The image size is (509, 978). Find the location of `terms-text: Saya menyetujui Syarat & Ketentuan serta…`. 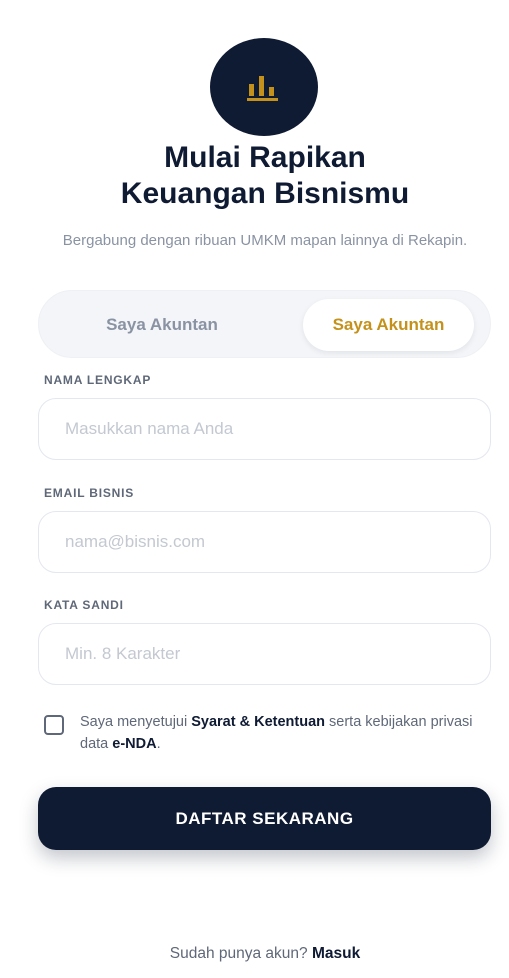

terms-text: Saya menyetujui Syarat & Ketentuan serta… is located at coordinates (285, 733).